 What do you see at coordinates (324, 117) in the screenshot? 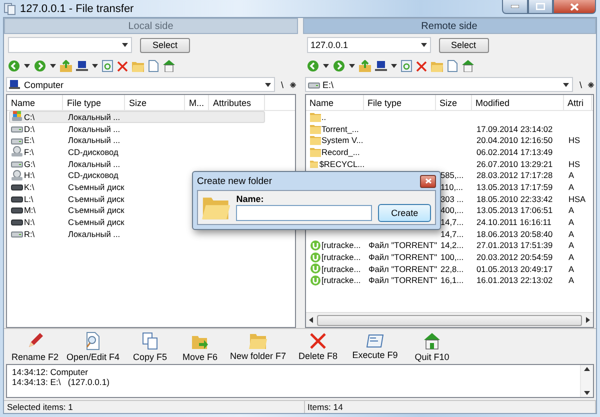
I see `file-name: ..` at bounding box center [324, 117].